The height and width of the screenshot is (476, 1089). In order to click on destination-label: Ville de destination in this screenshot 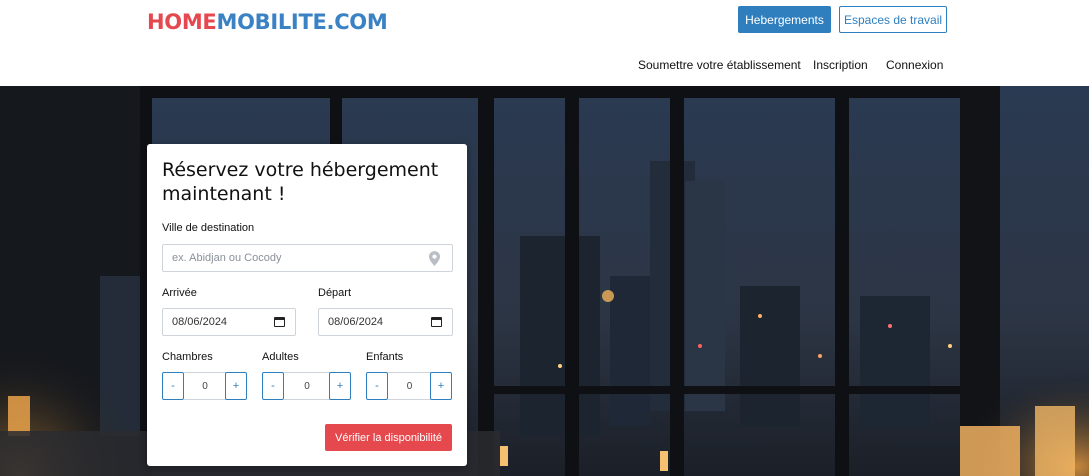, I will do `click(208, 228)`.